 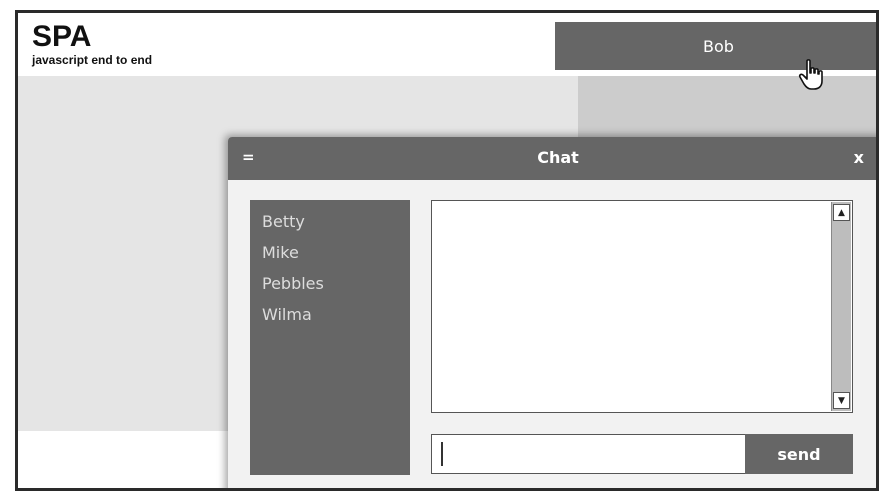 What do you see at coordinates (330, 252) in the screenshot?
I see `roster-item: Mike` at bounding box center [330, 252].